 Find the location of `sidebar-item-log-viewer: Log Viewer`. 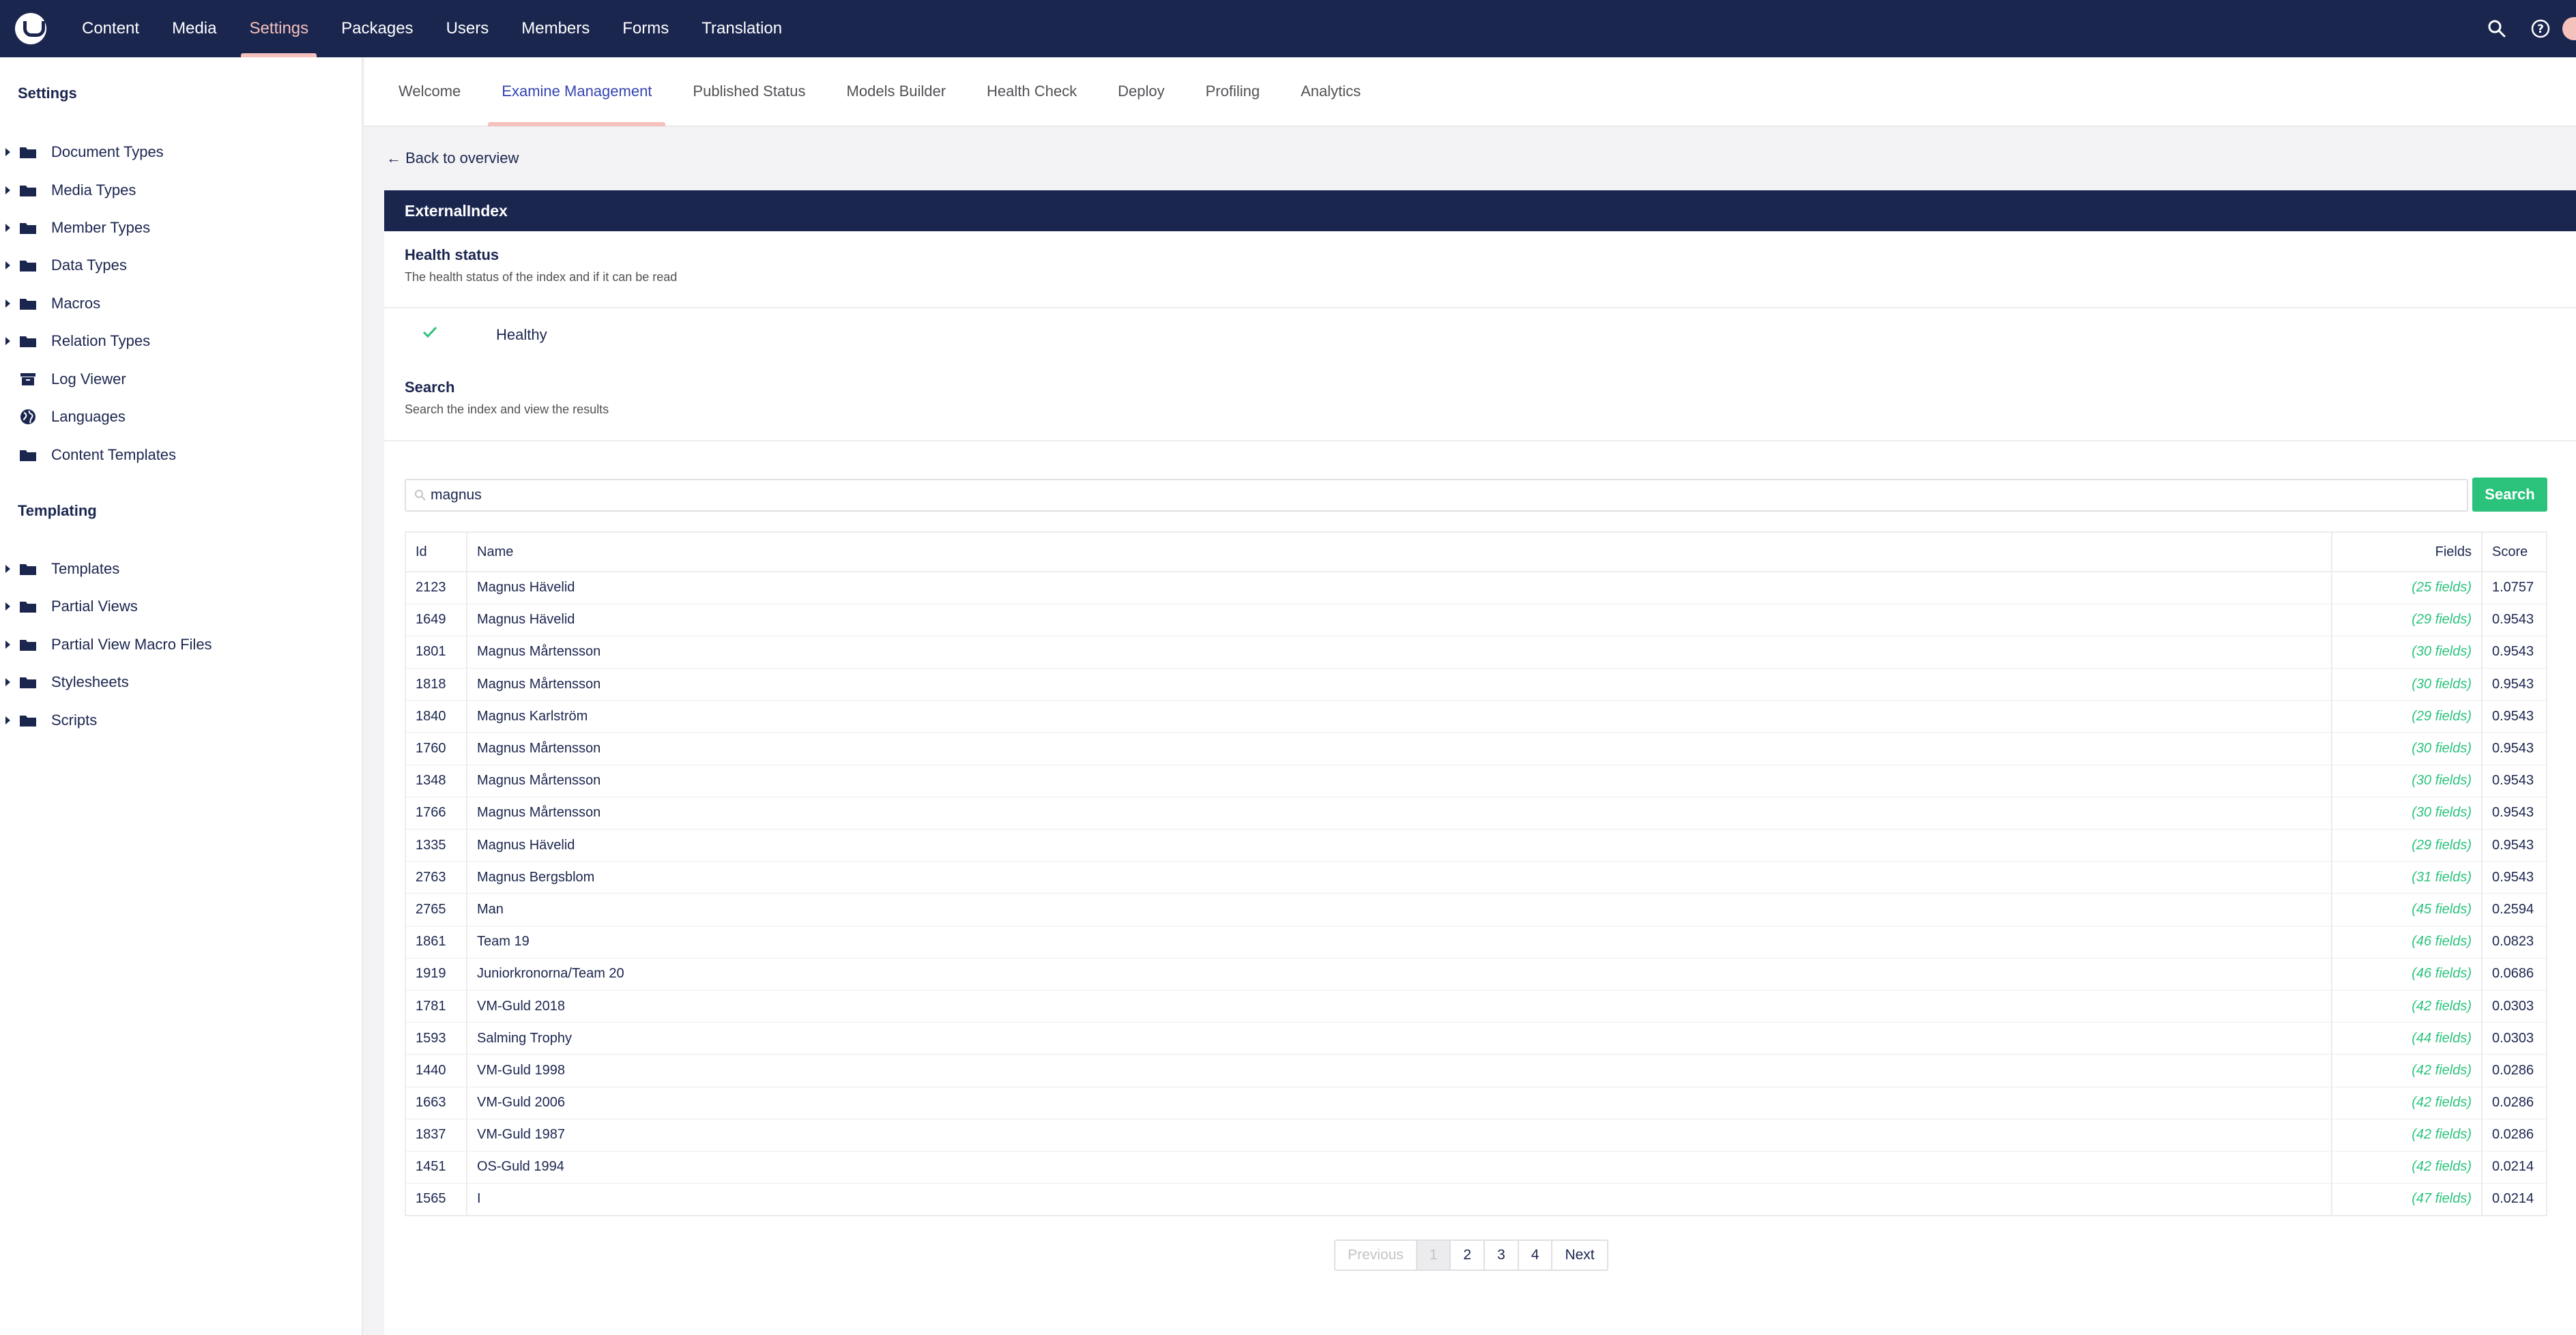

sidebar-item-log-viewer: Log Viewer is located at coordinates (181, 379).